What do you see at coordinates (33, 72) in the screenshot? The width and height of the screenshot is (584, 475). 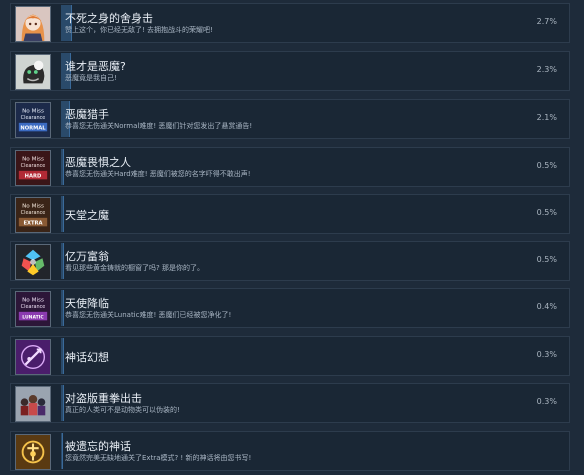 I see `demon-mask-icon` at bounding box center [33, 72].